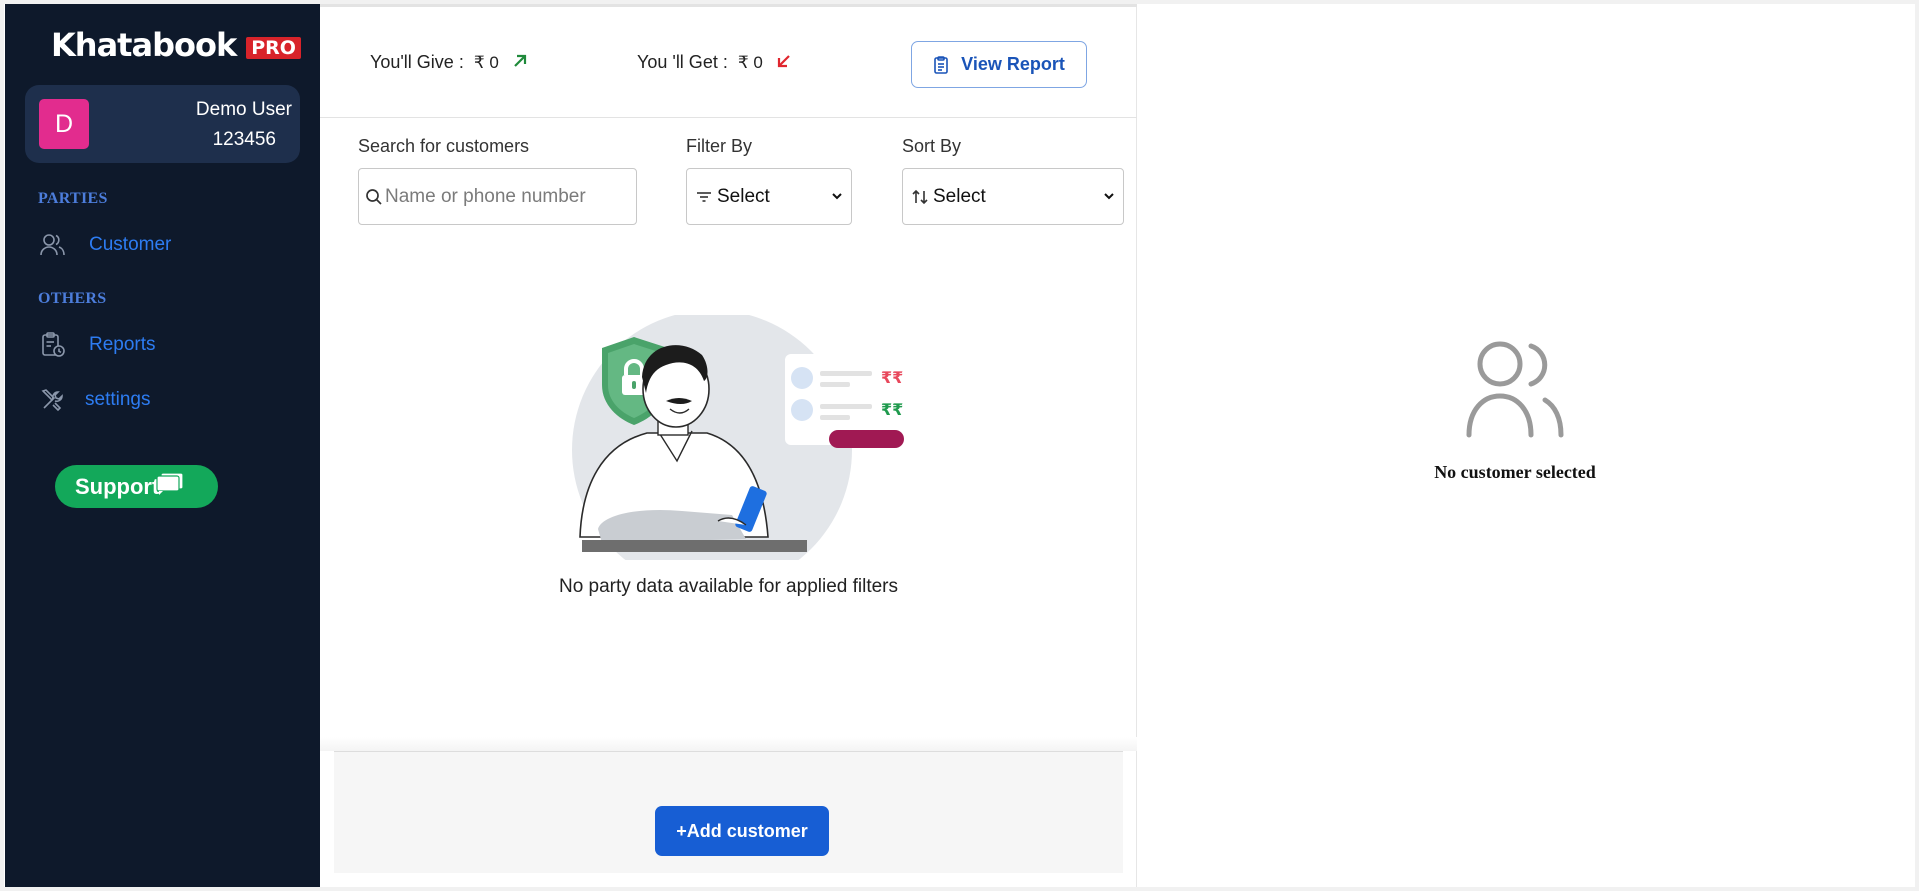  I want to click on user-name: Demo User, so click(243, 109).